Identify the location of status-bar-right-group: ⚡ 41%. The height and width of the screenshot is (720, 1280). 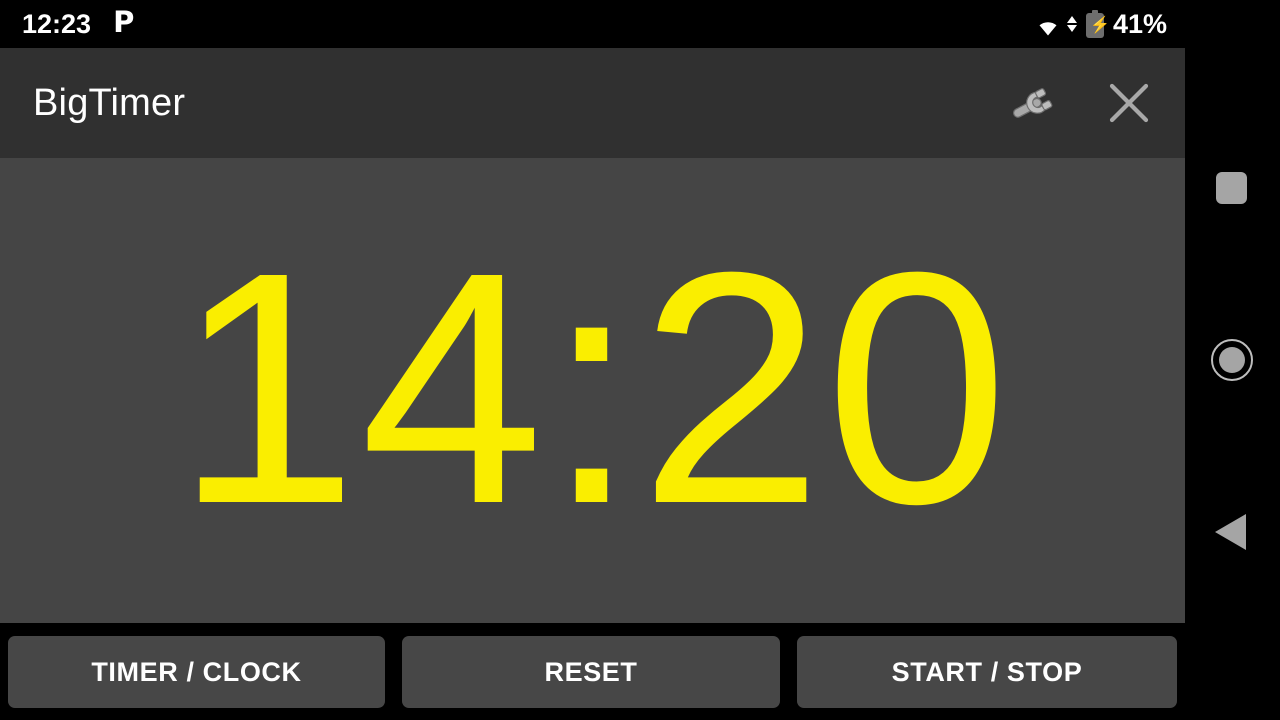
(1099, 24).